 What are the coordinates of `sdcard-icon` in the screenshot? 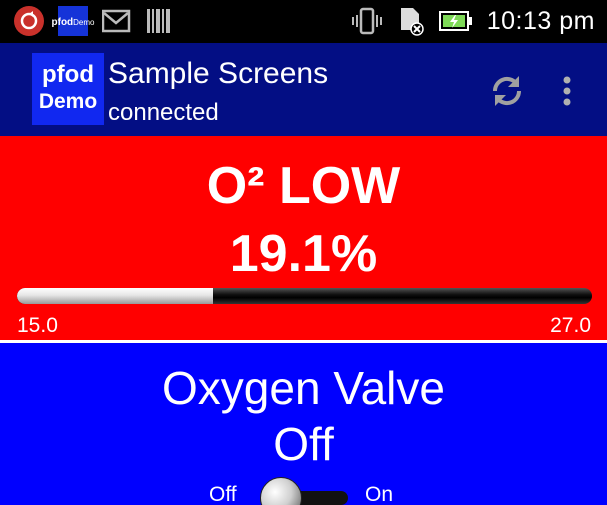 It's located at (411, 21).